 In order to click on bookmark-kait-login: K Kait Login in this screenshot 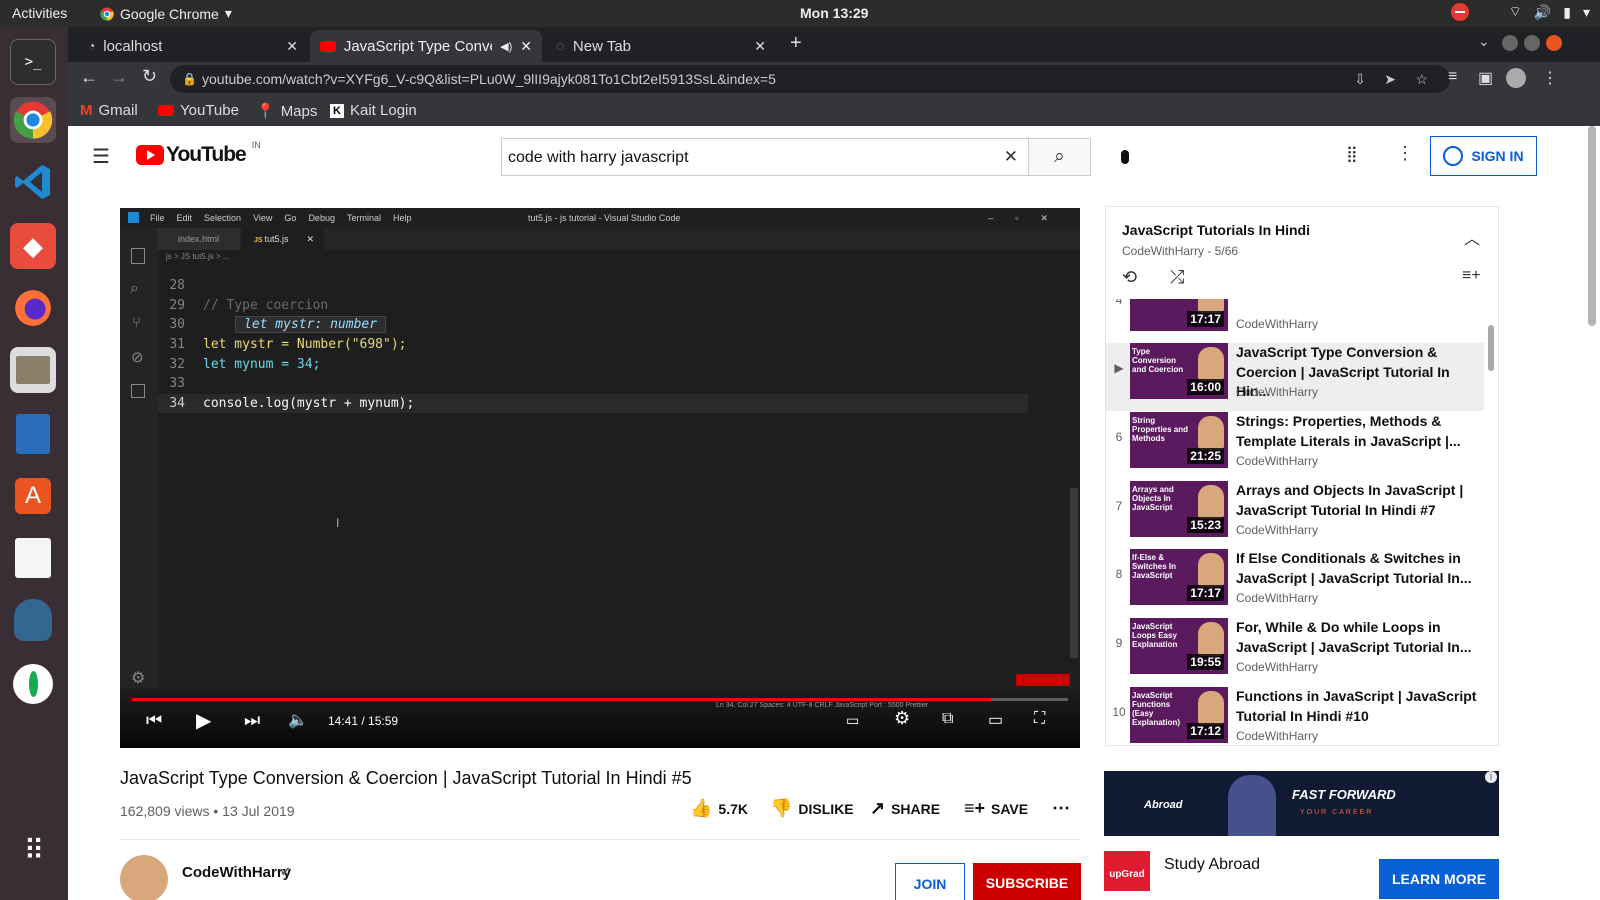, I will do `click(373, 110)`.